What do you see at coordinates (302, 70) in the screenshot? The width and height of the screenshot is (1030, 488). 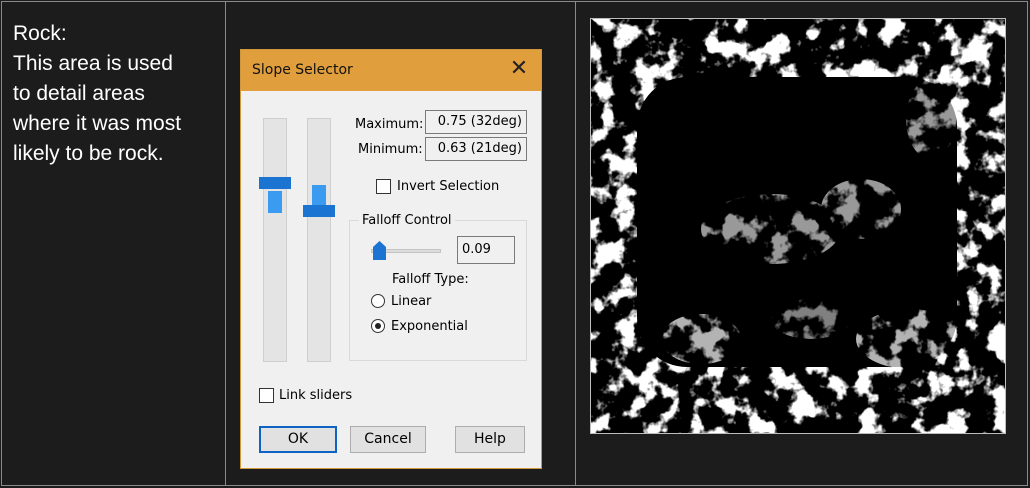 I see `dialog-title: Slope Selector` at bounding box center [302, 70].